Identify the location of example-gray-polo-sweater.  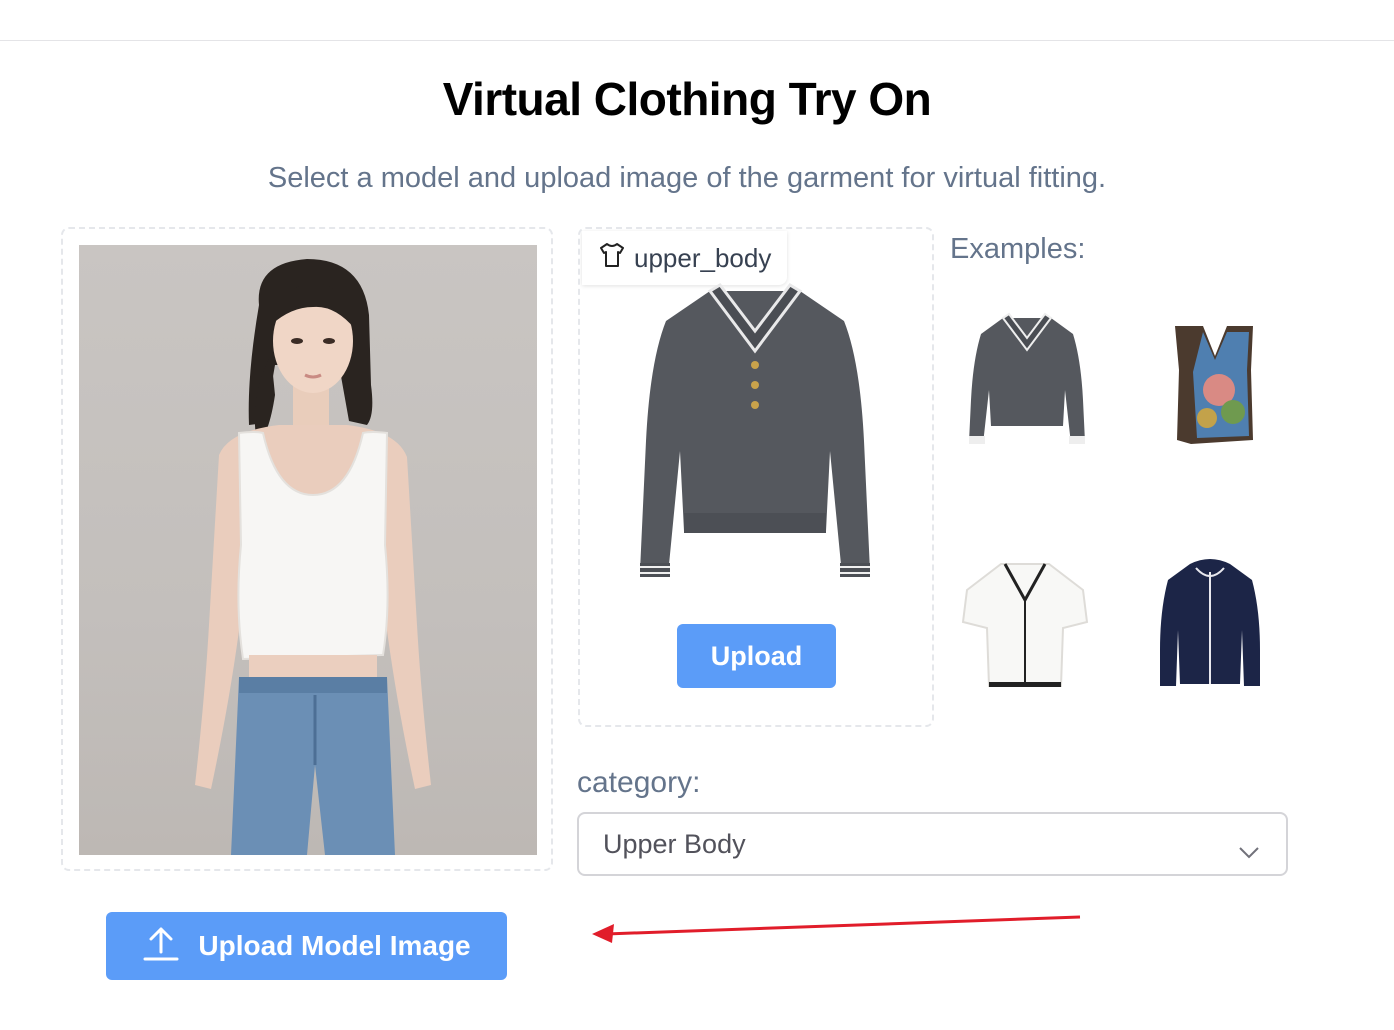
(1027, 375).